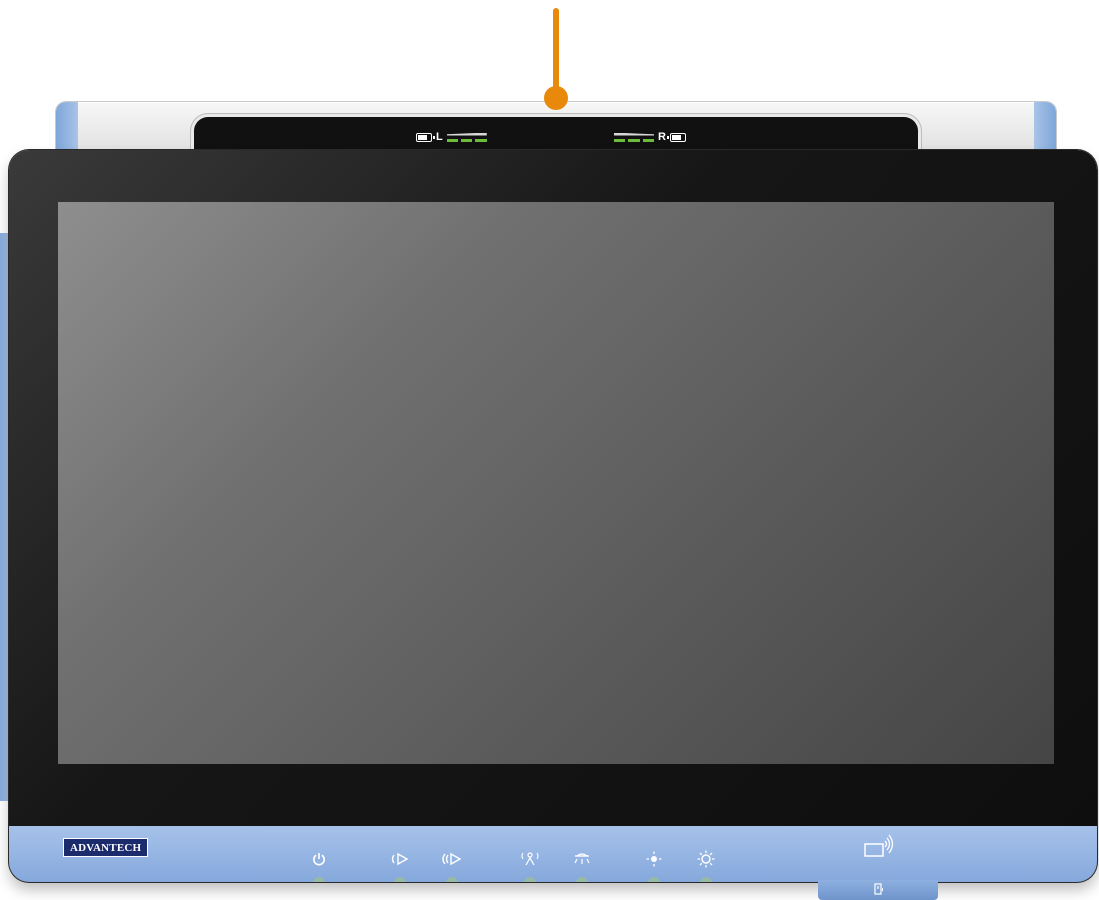  I want to click on reading-light-button, so click(582, 864).